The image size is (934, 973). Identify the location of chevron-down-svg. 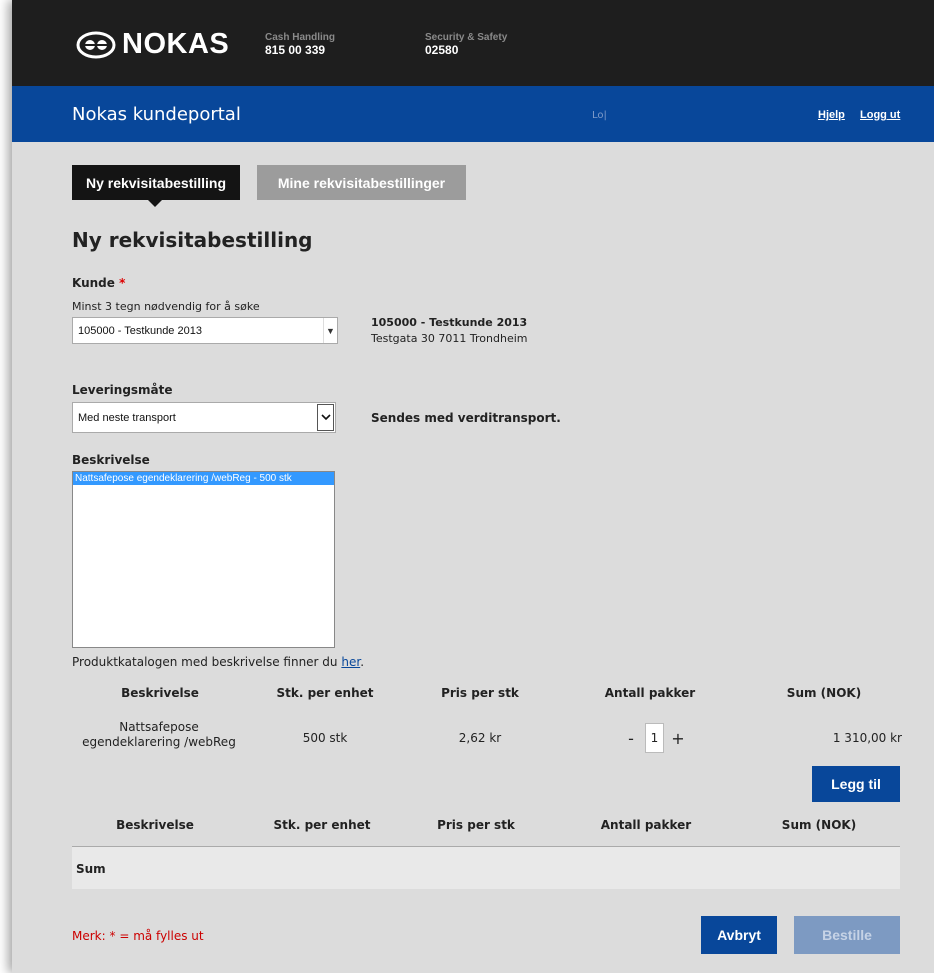
(325, 417).